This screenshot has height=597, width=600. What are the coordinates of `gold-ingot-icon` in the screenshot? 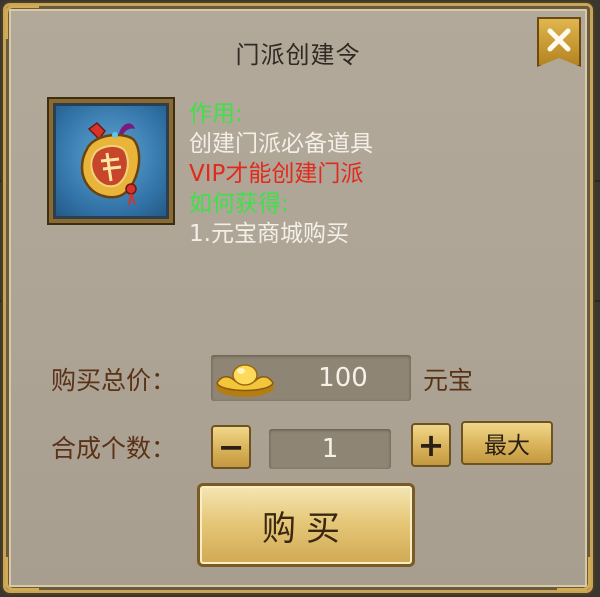 It's located at (245, 380).